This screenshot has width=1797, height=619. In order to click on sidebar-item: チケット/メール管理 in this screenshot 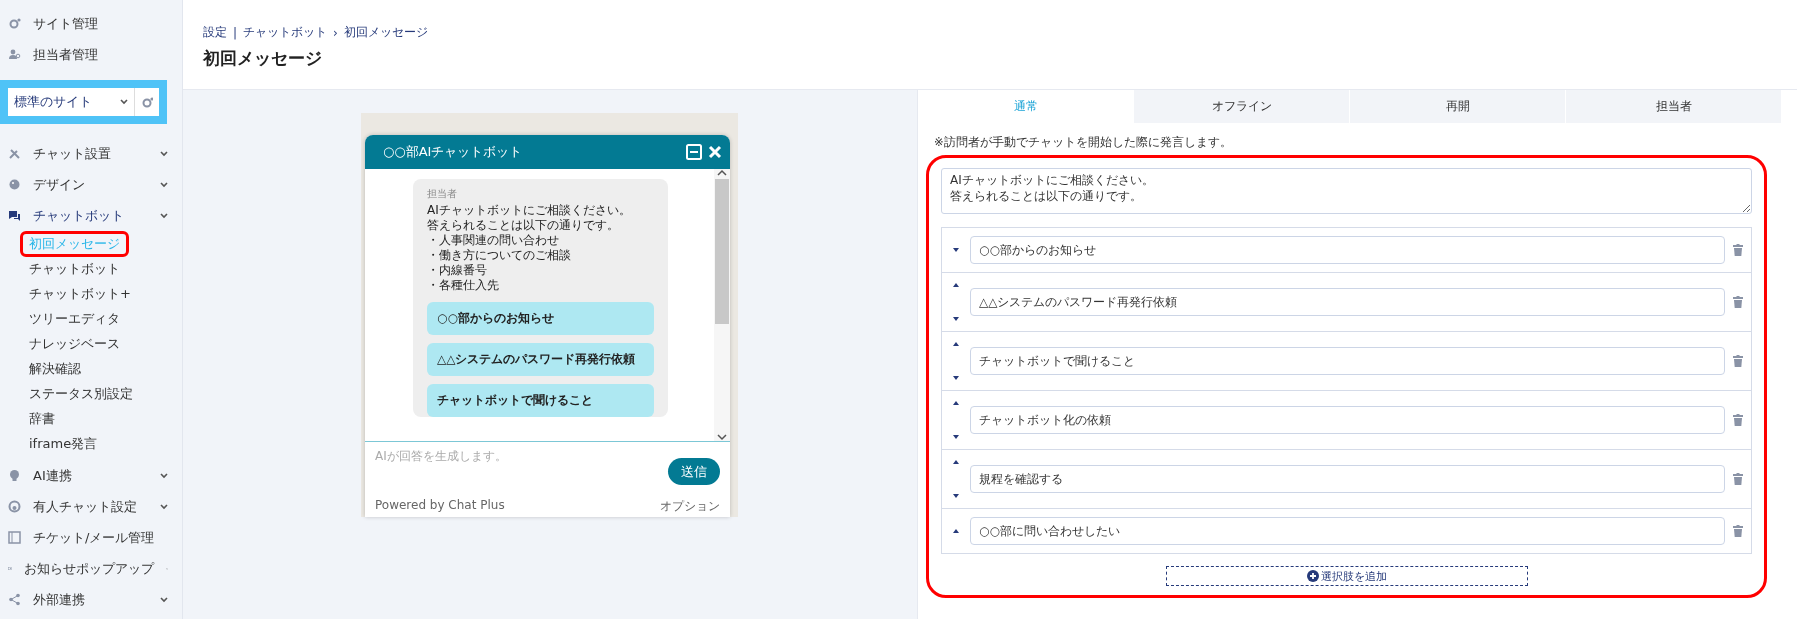, I will do `click(91, 537)`.